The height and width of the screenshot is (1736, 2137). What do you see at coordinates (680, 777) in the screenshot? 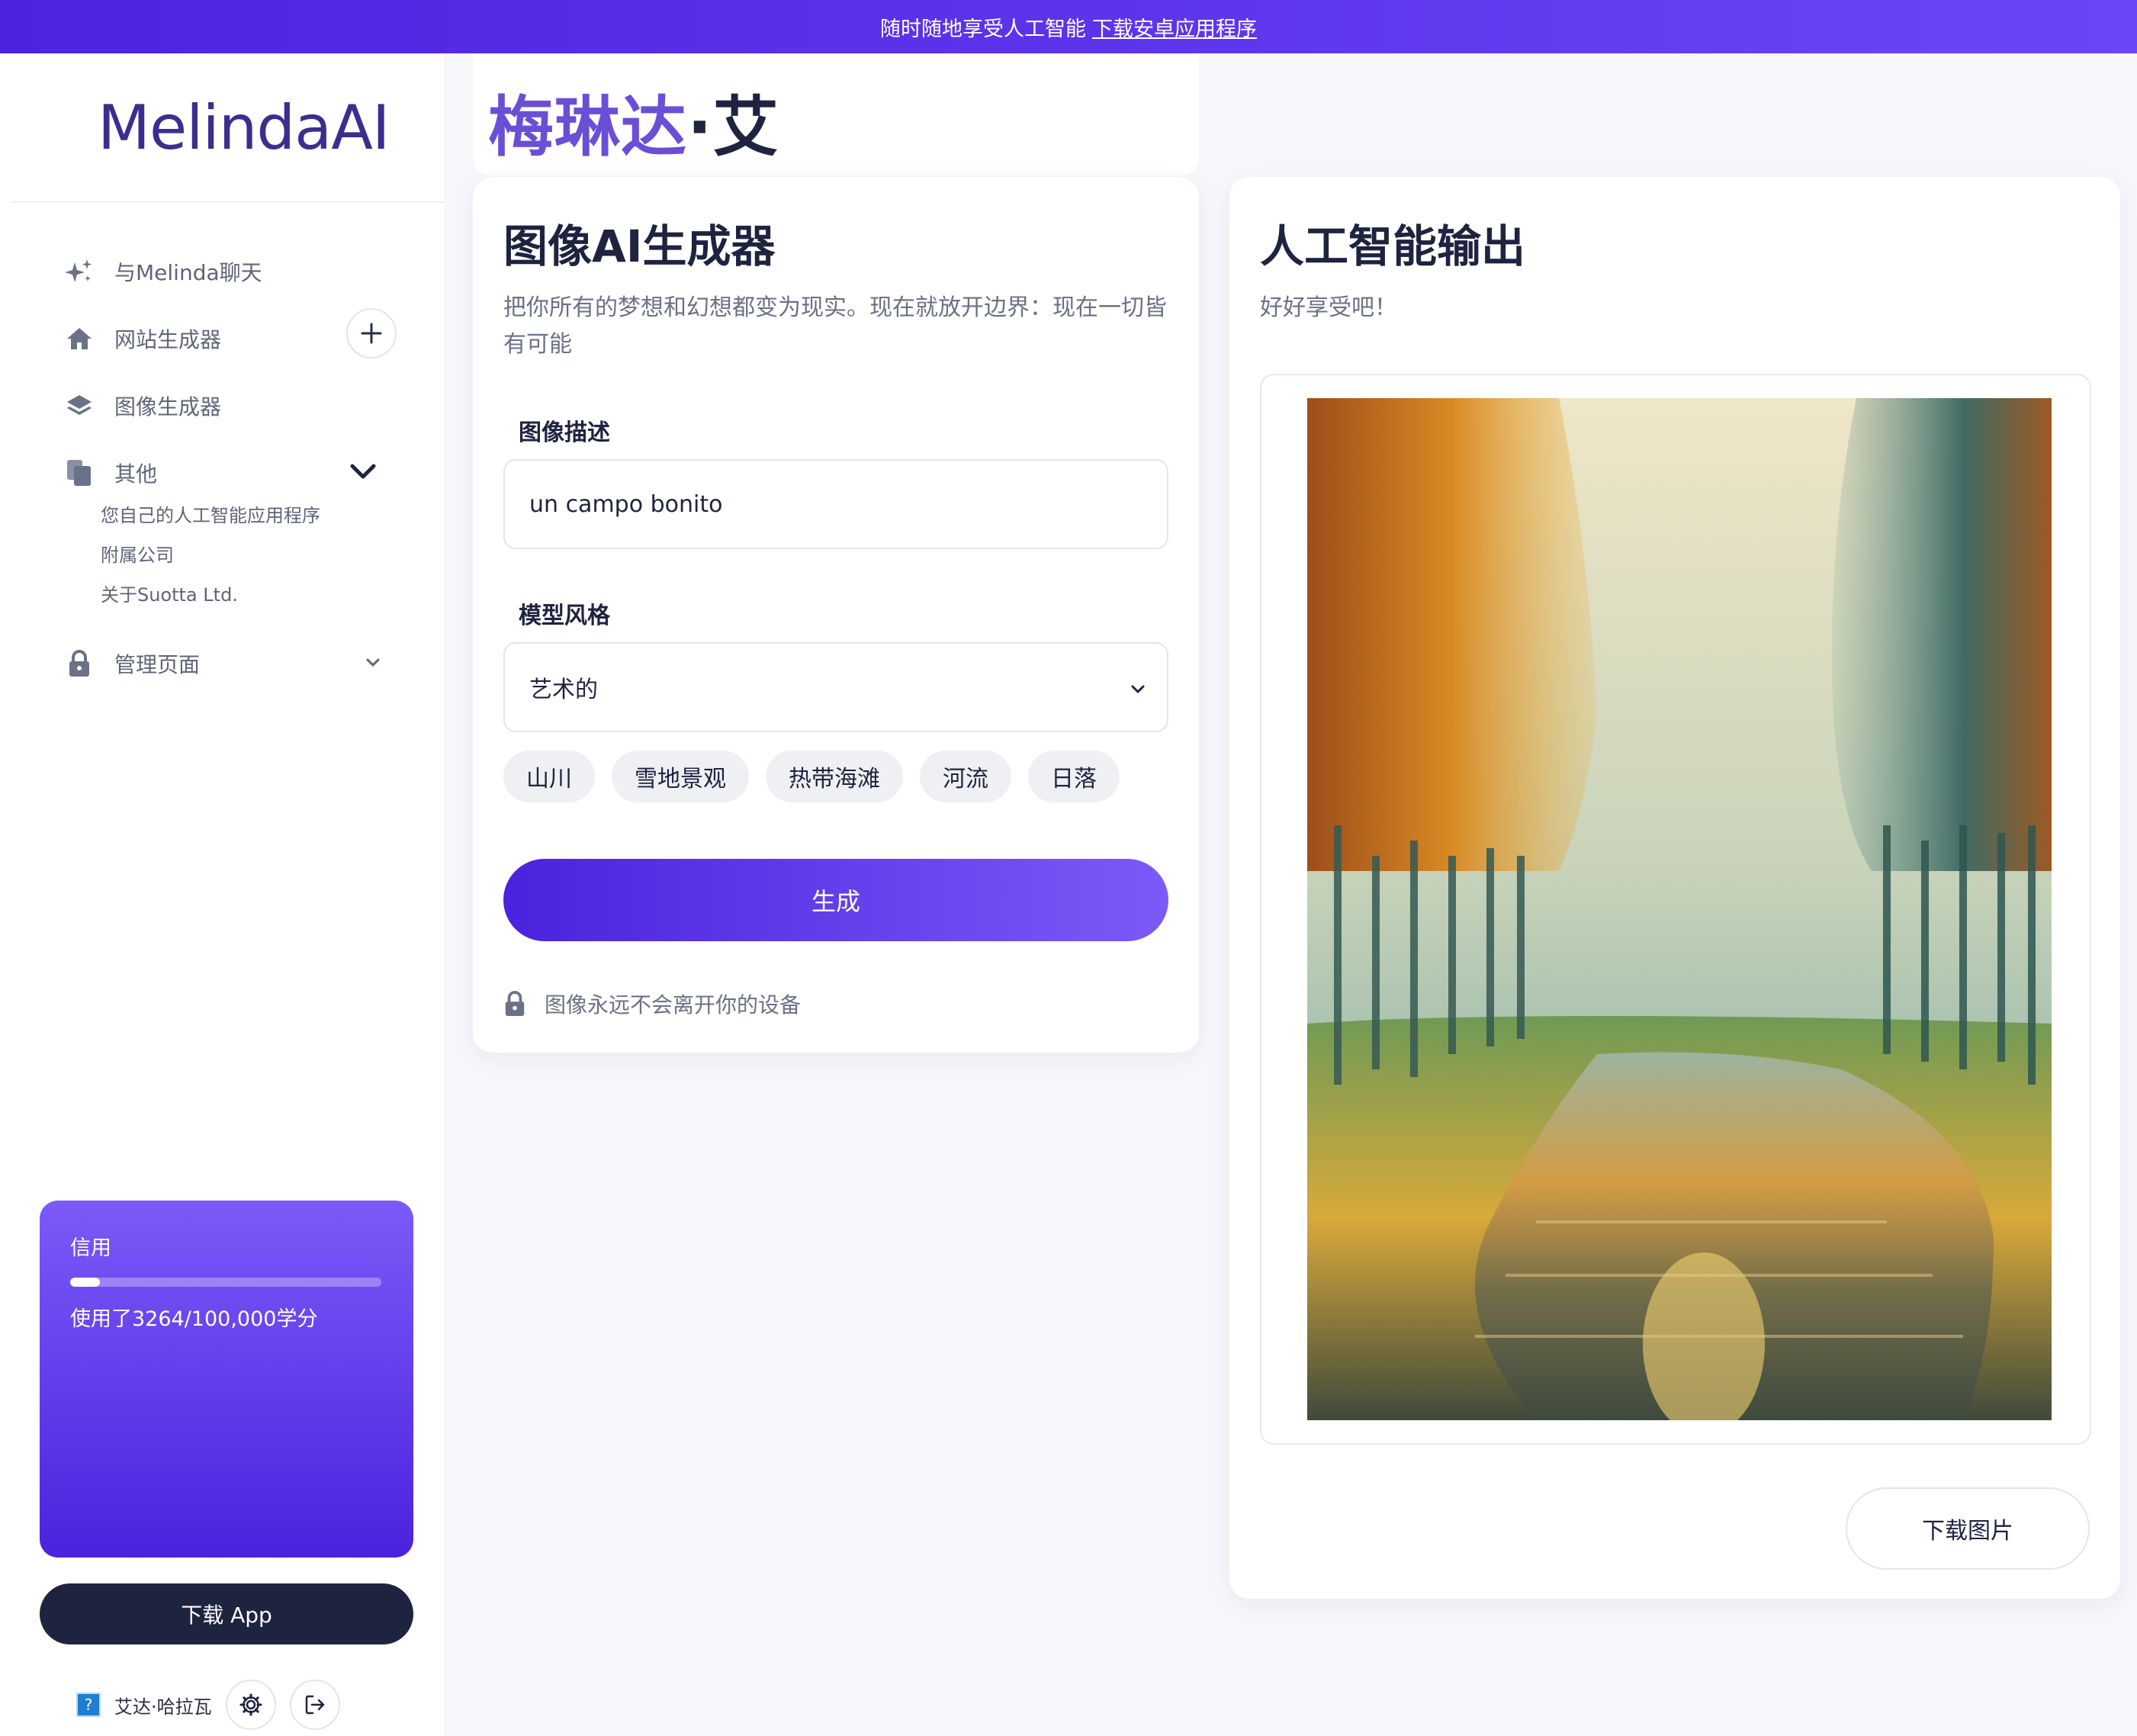
I see `chip-snow-landscape: 雪地景观` at bounding box center [680, 777].